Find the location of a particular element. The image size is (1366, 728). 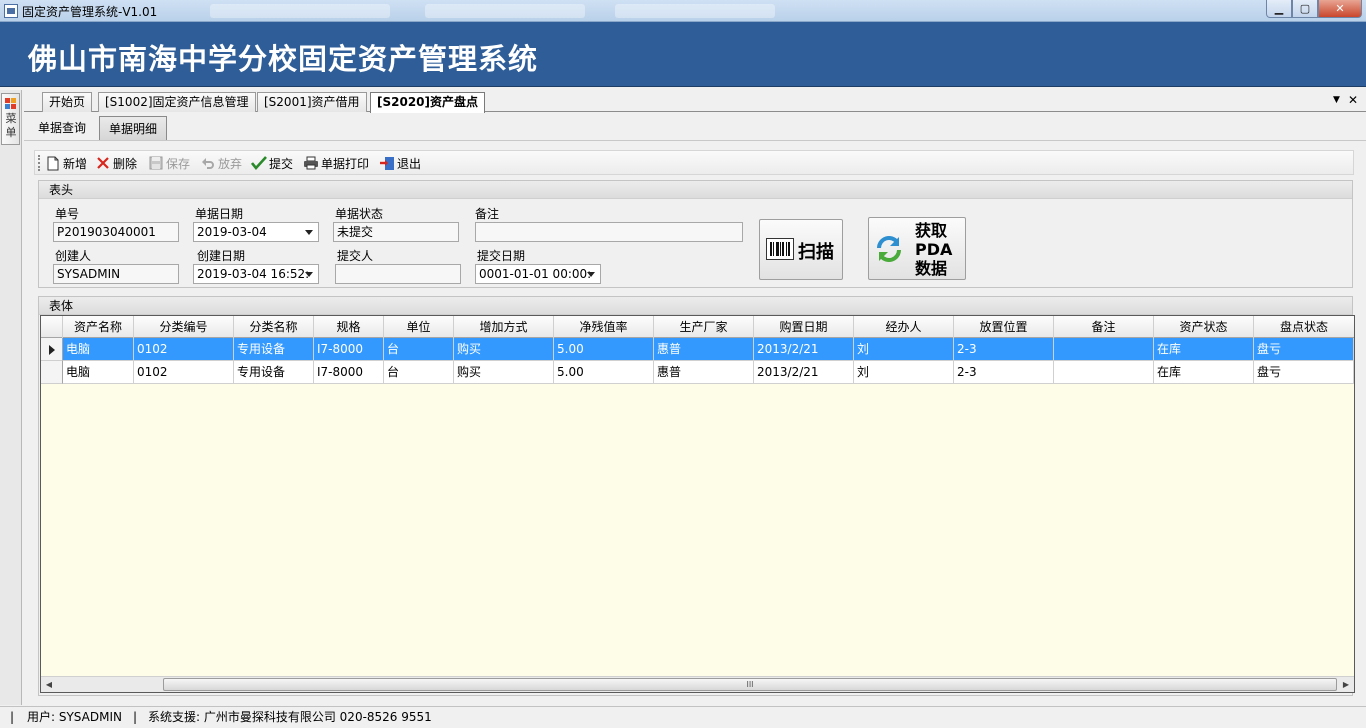

submitter-field is located at coordinates (398, 274).